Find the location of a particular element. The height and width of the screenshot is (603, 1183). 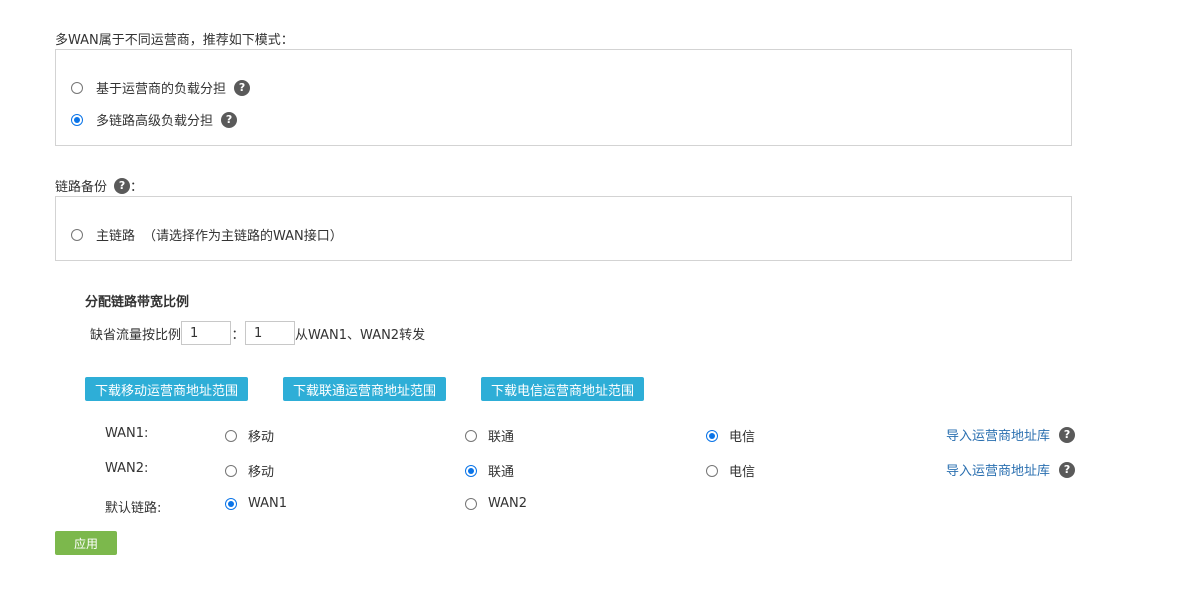

isp-load-balance-option: 基于运营商的负载分担 ? is located at coordinates (161, 87).